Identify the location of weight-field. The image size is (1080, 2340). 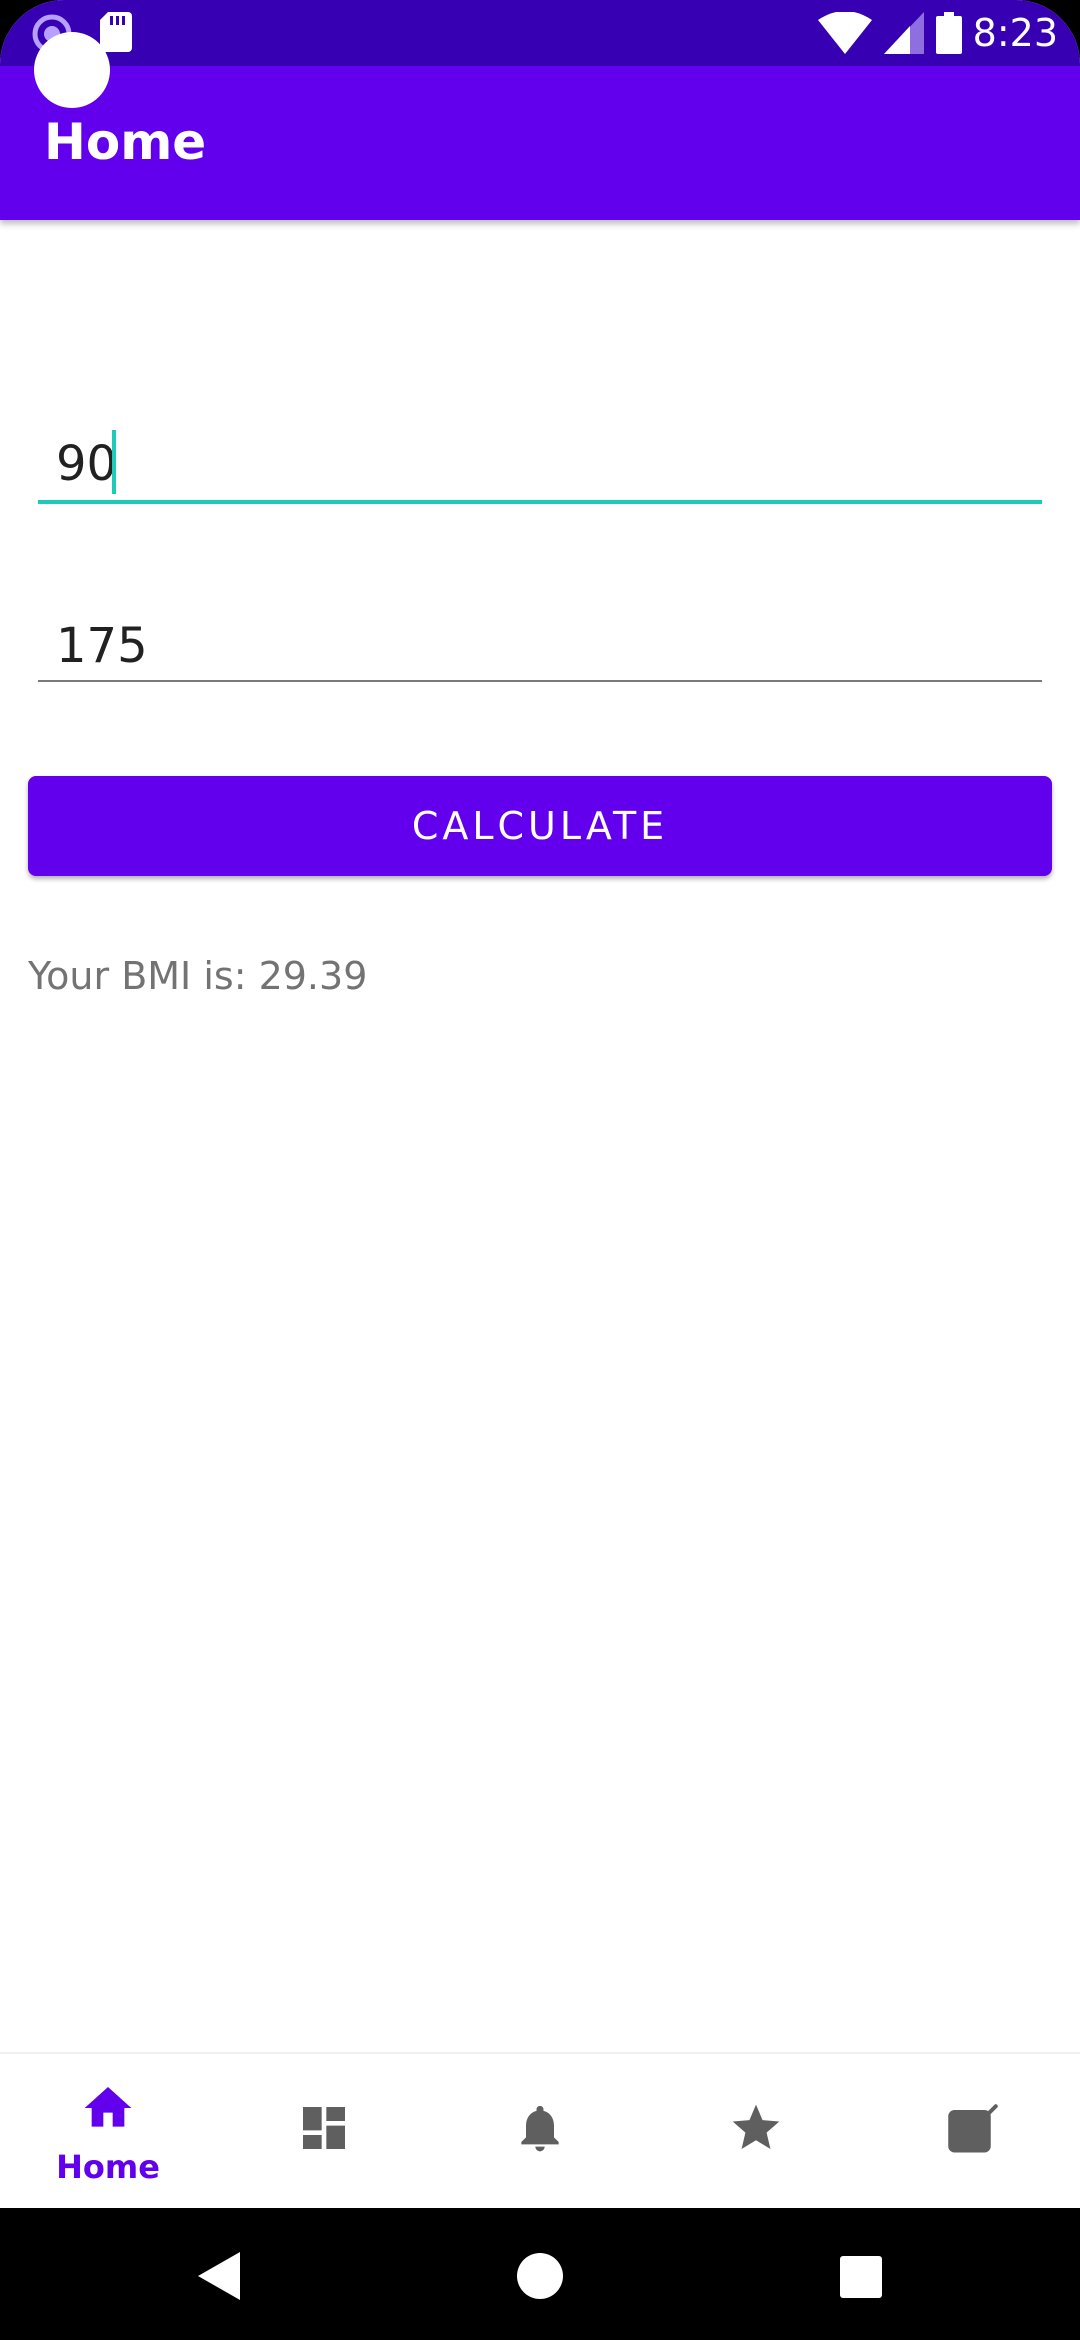
(540, 464).